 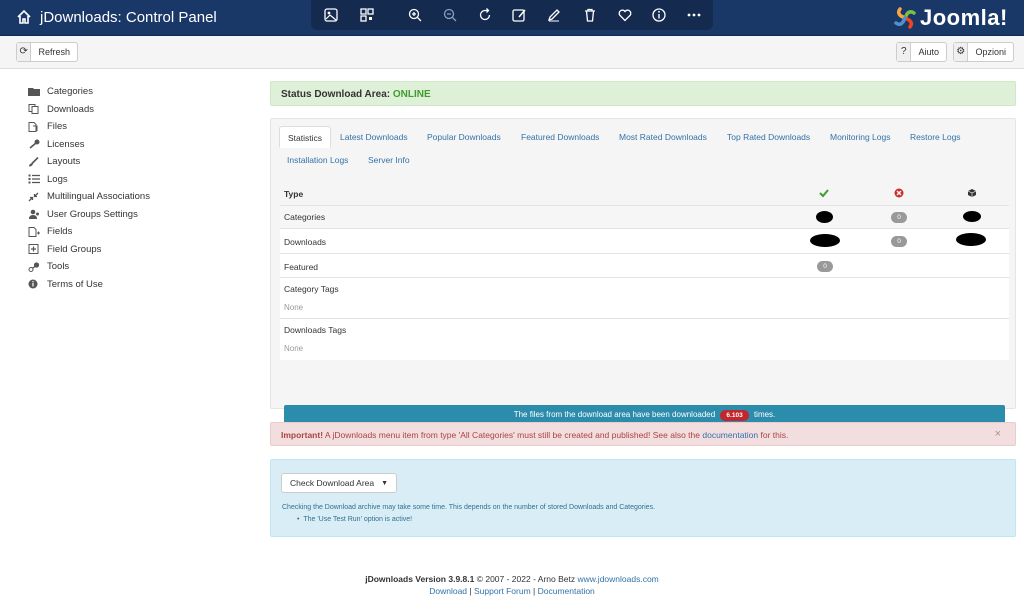 What do you see at coordinates (70, 109) in the screenshot?
I see `sidebar-item-label: Downloads` at bounding box center [70, 109].